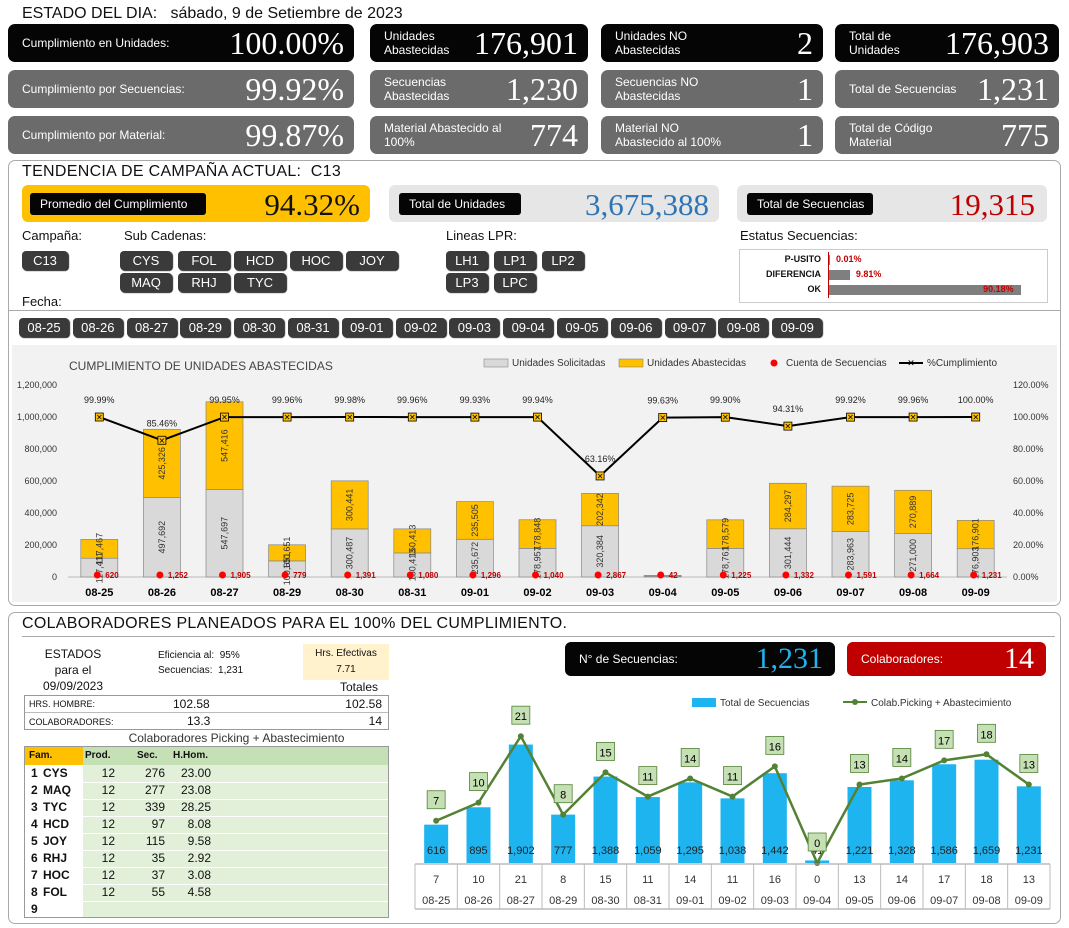 The width and height of the screenshot is (1069, 928). What do you see at coordinates (765, 703) in the screenshot?
I see `legend-label: Total de Secuencias` at bounding box center [765, 703].